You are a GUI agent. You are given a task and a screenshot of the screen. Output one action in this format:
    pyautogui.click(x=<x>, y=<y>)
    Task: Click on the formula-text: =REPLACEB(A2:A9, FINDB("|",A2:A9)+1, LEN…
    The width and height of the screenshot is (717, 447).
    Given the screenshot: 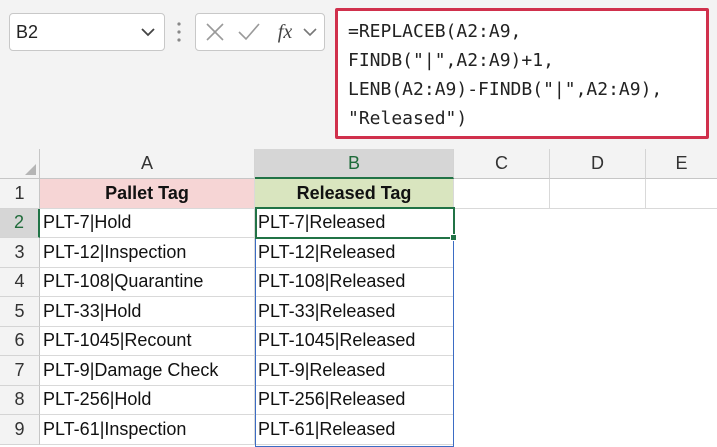 What is the action you would take?
    pyautogui.click(x=505, y=75)
    